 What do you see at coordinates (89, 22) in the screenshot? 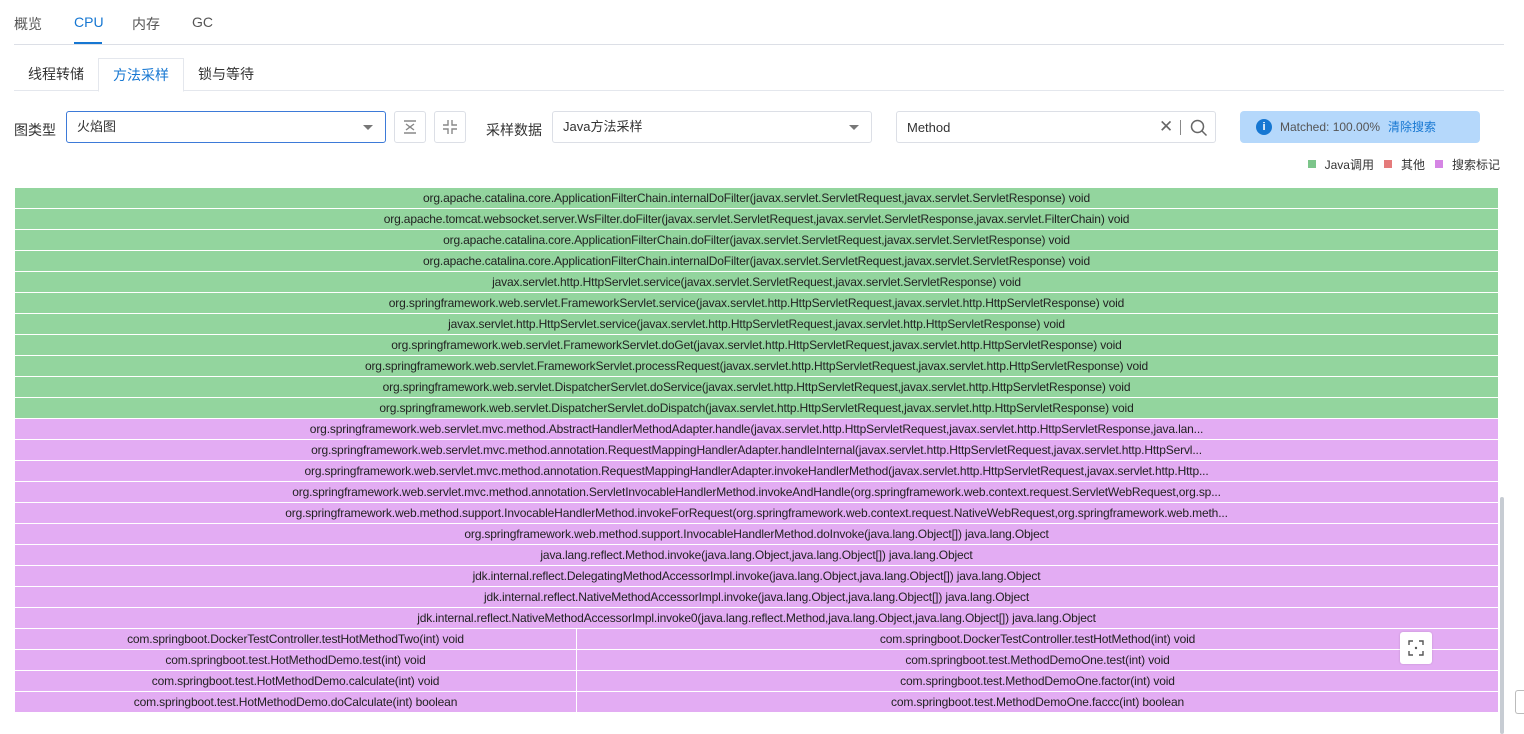
I see `tab-cpu: CPU` at bounding box center [89, 22].